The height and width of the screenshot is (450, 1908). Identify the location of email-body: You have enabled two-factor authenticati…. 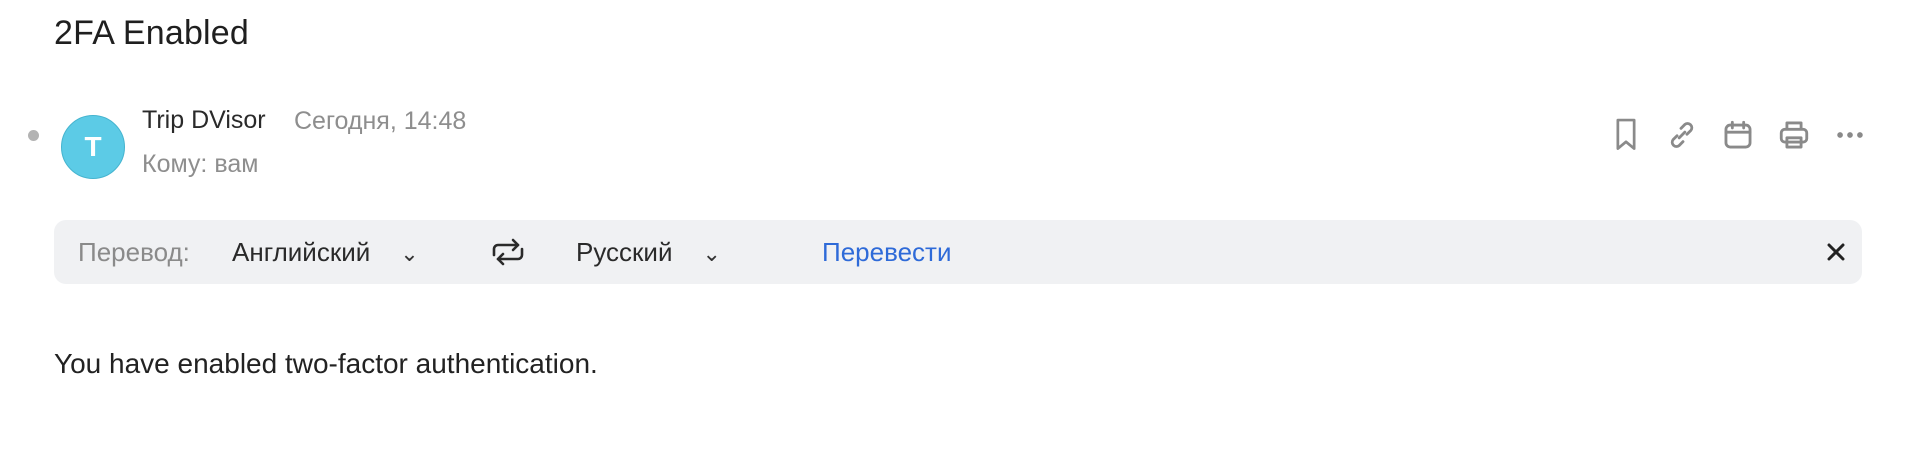
(326, 363).